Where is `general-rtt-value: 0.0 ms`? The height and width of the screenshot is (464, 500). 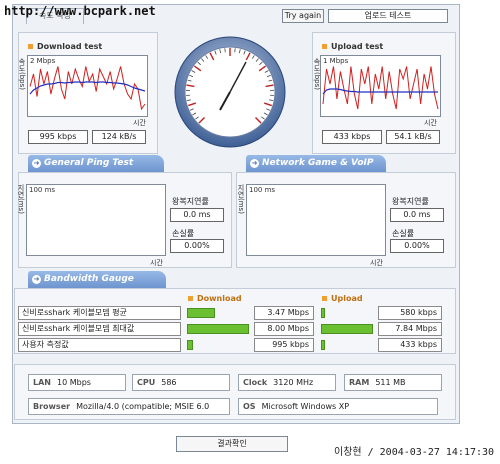 general-rtt-value: 0.0 ms is located at coordinates (197, 215).